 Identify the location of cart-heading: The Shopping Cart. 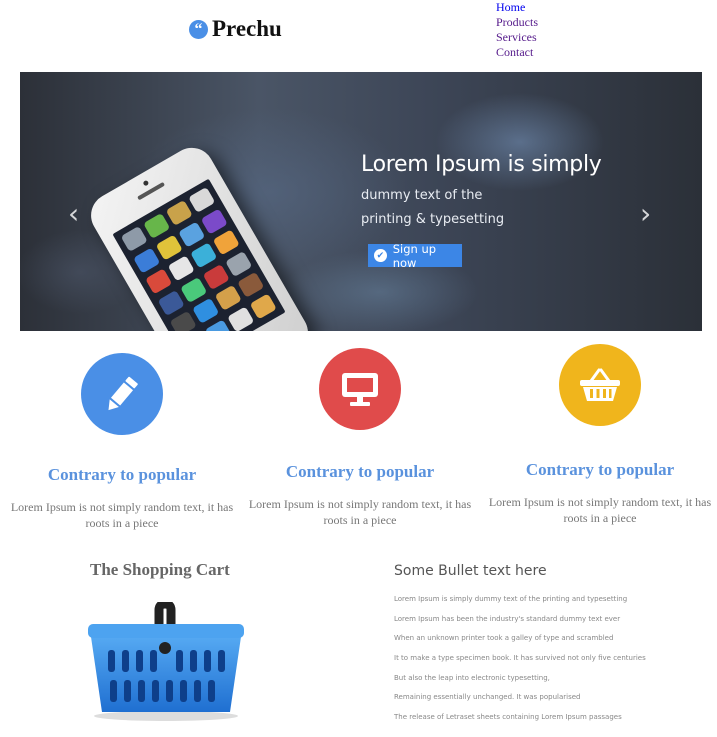
(160, 569).